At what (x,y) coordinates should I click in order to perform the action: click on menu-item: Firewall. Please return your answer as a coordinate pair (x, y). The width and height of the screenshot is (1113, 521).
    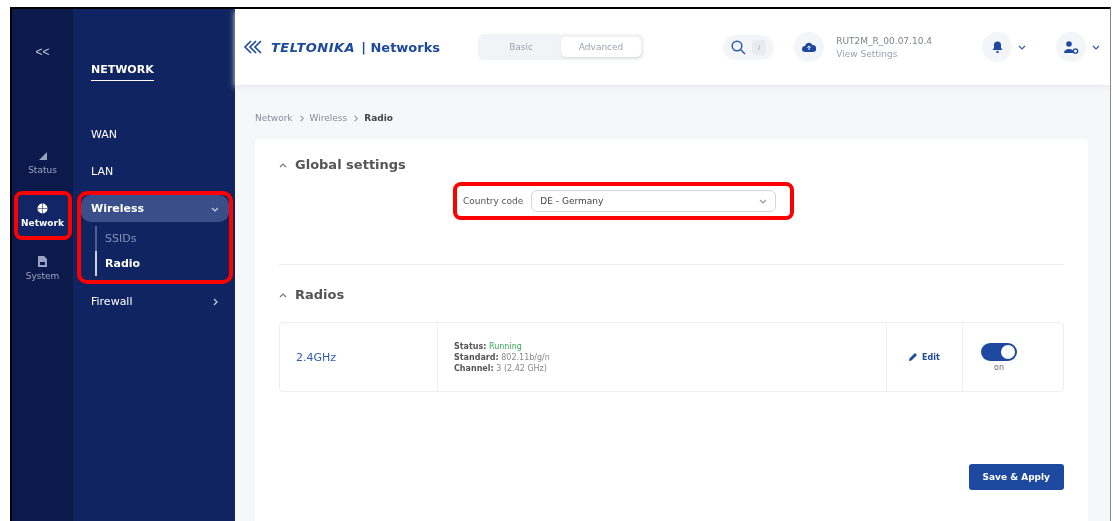
    Looking at the image, I should click on (155, 301).